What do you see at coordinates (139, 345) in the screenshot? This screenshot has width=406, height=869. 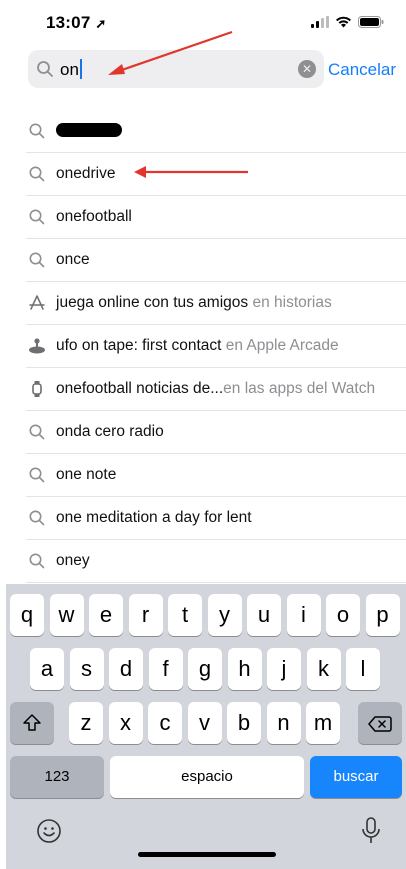 I see `suggestion-text: ufo on tape: first contact` at bounding box center [139, 345].